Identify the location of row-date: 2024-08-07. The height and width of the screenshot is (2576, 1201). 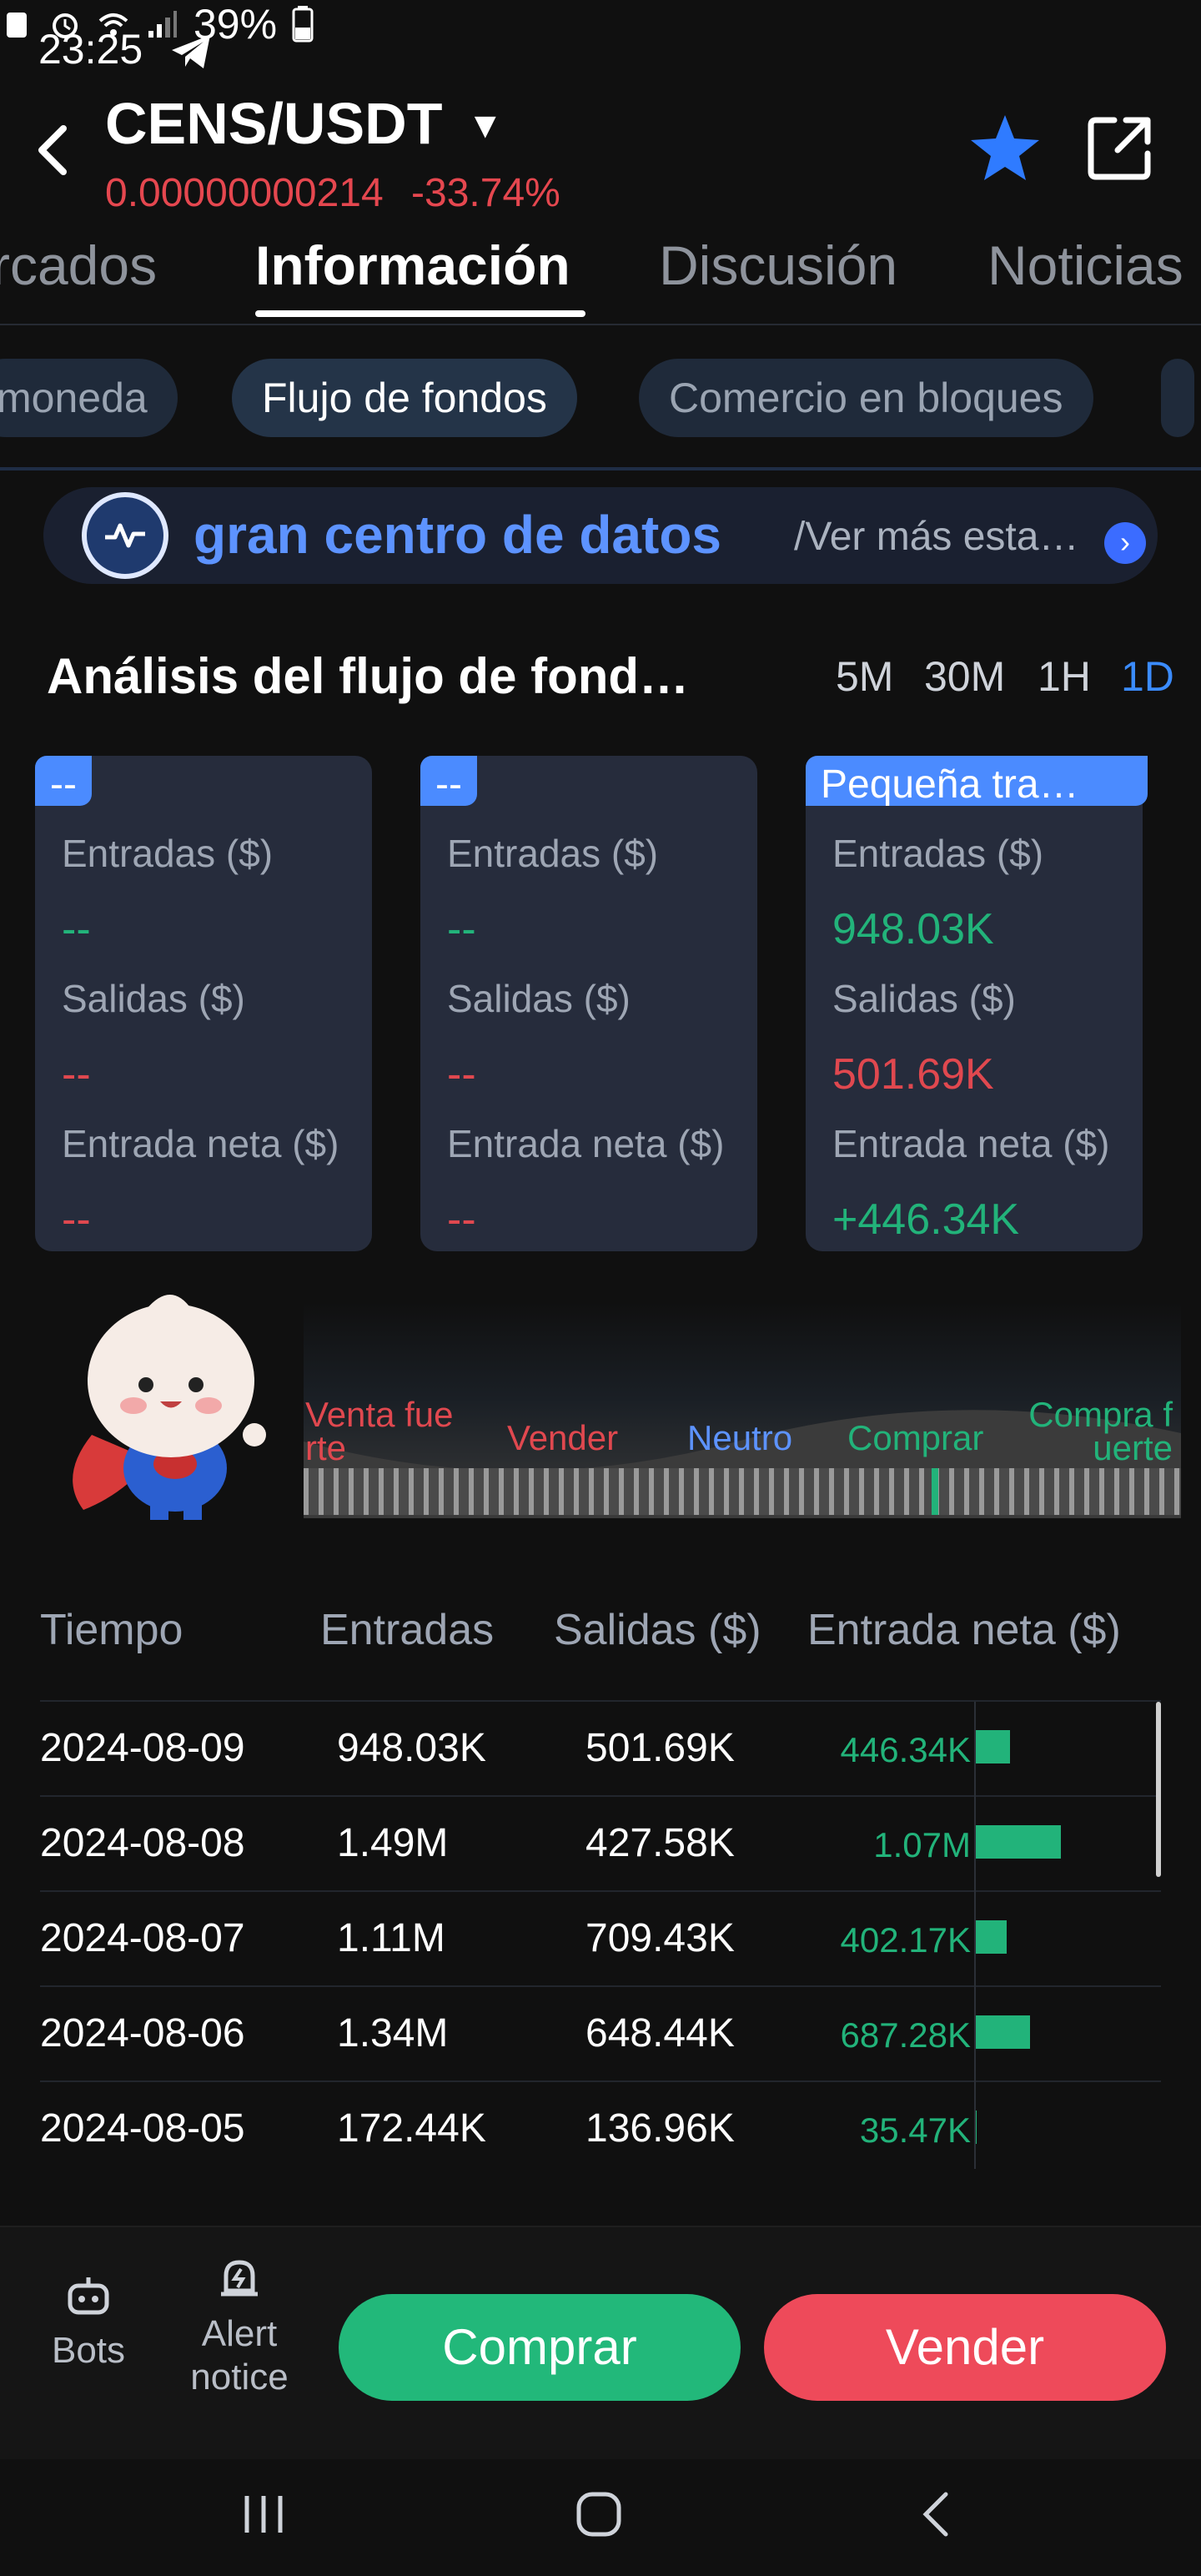
(143, 1938).